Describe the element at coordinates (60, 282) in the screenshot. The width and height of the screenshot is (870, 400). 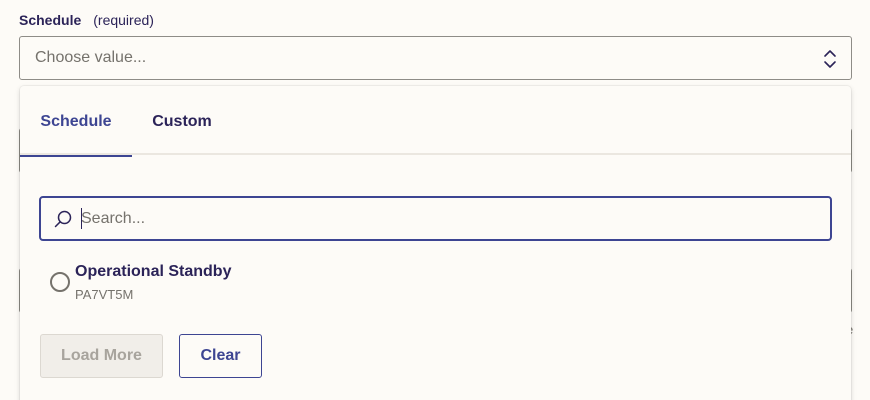
I see `radio-unchecked-icon` at that location.